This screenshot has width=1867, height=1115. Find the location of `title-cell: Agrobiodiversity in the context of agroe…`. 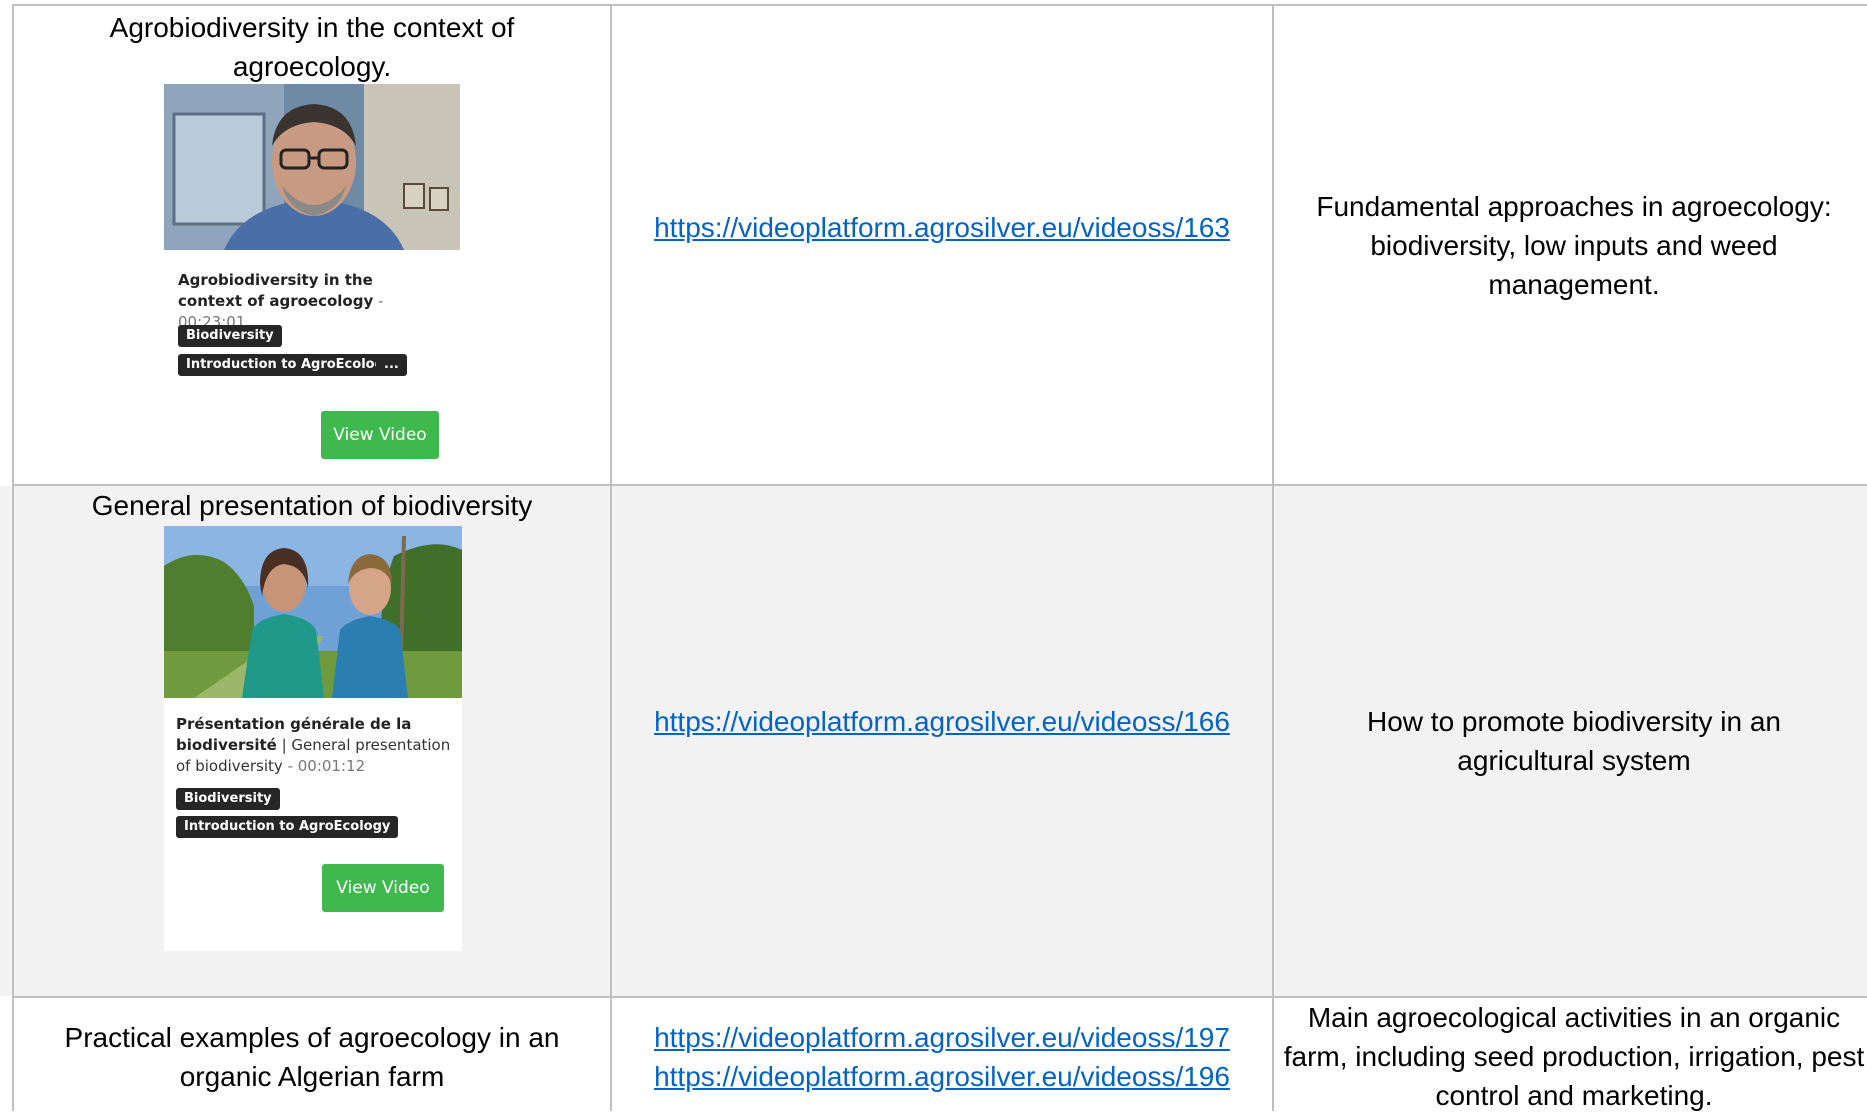

title-cell: Agrobiodiversity in the context of agroe… is located at coordinates (312, 245).